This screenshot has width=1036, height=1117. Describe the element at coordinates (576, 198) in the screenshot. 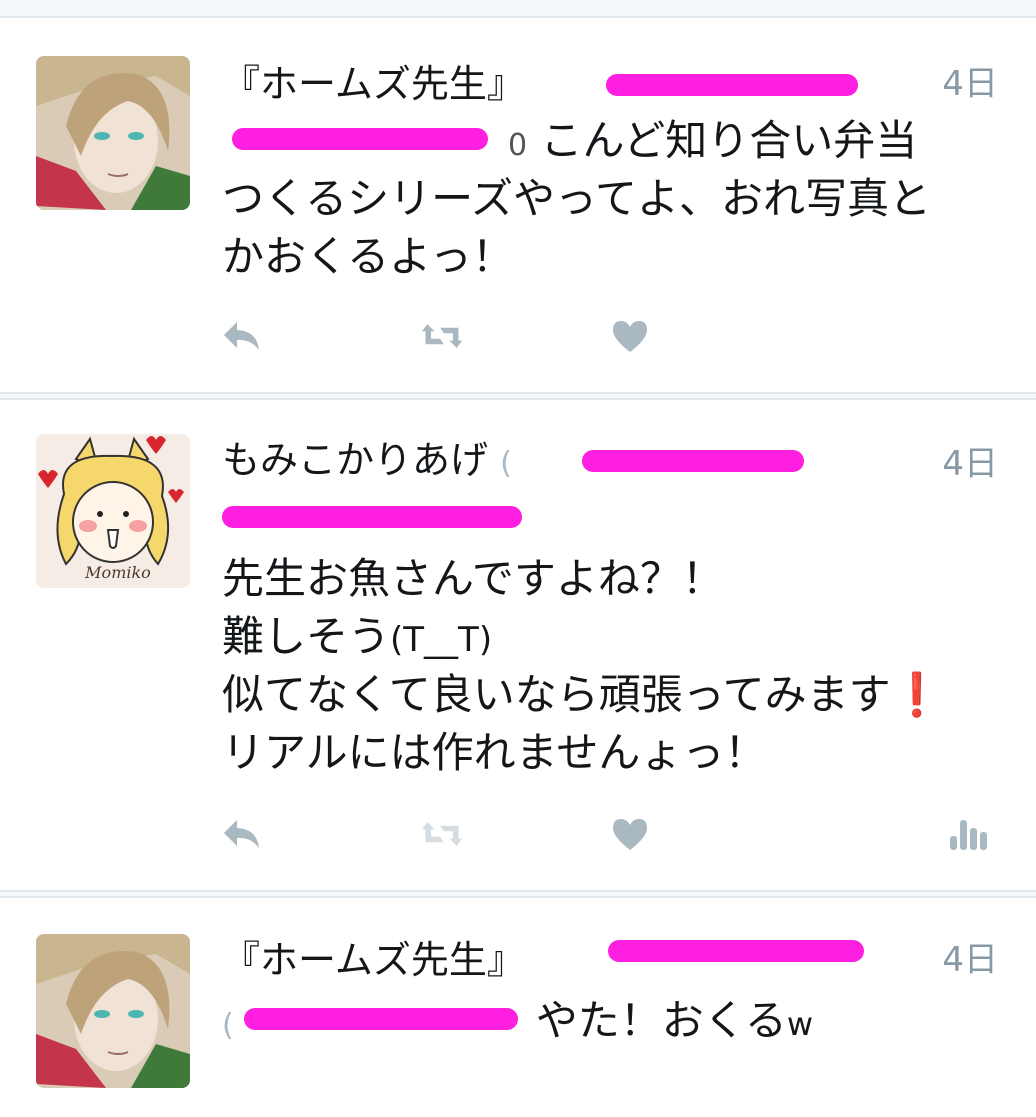

I see `tweet-text-continued: つくるシリーズやってよ、おれ写真と` at that location.